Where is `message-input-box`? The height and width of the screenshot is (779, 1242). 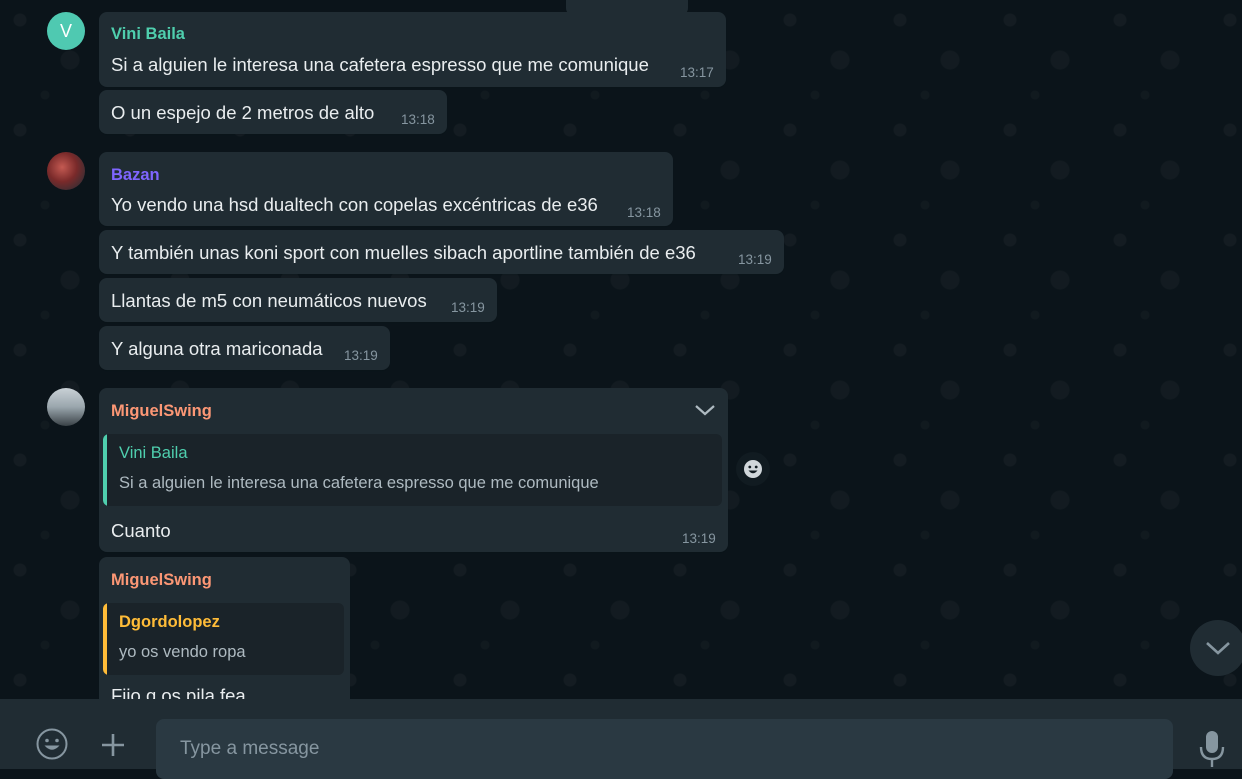 message-input-box is located at coordinates (664, 749).